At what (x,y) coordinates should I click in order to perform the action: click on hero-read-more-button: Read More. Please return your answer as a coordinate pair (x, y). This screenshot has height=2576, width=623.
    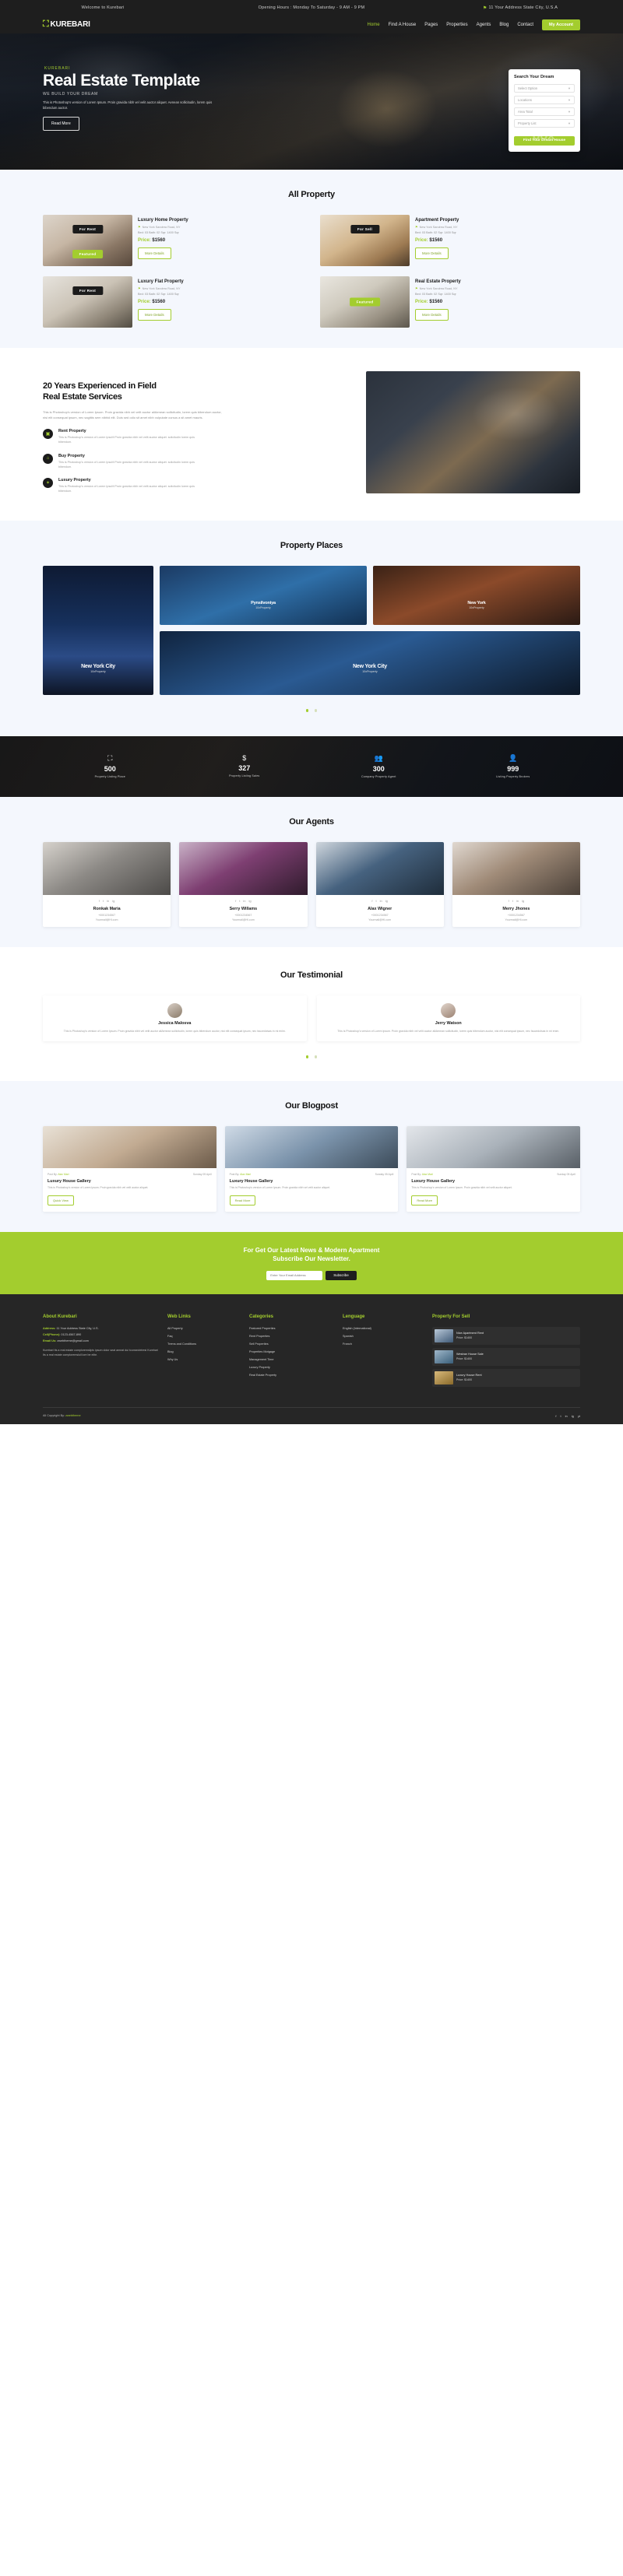
    Looking at the image, I should click on (61, 125).